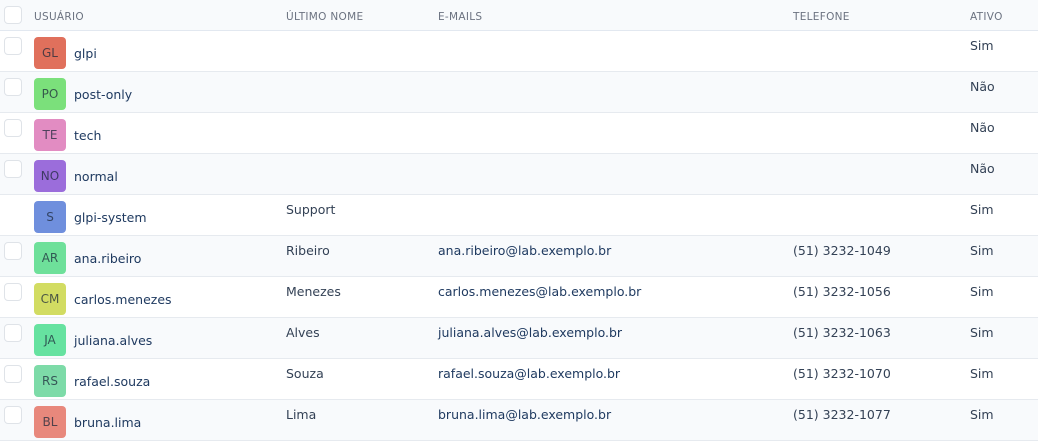  Describe the element at coordinates (50, 340) in the screenshot. I see `avatar: JA` at that location.